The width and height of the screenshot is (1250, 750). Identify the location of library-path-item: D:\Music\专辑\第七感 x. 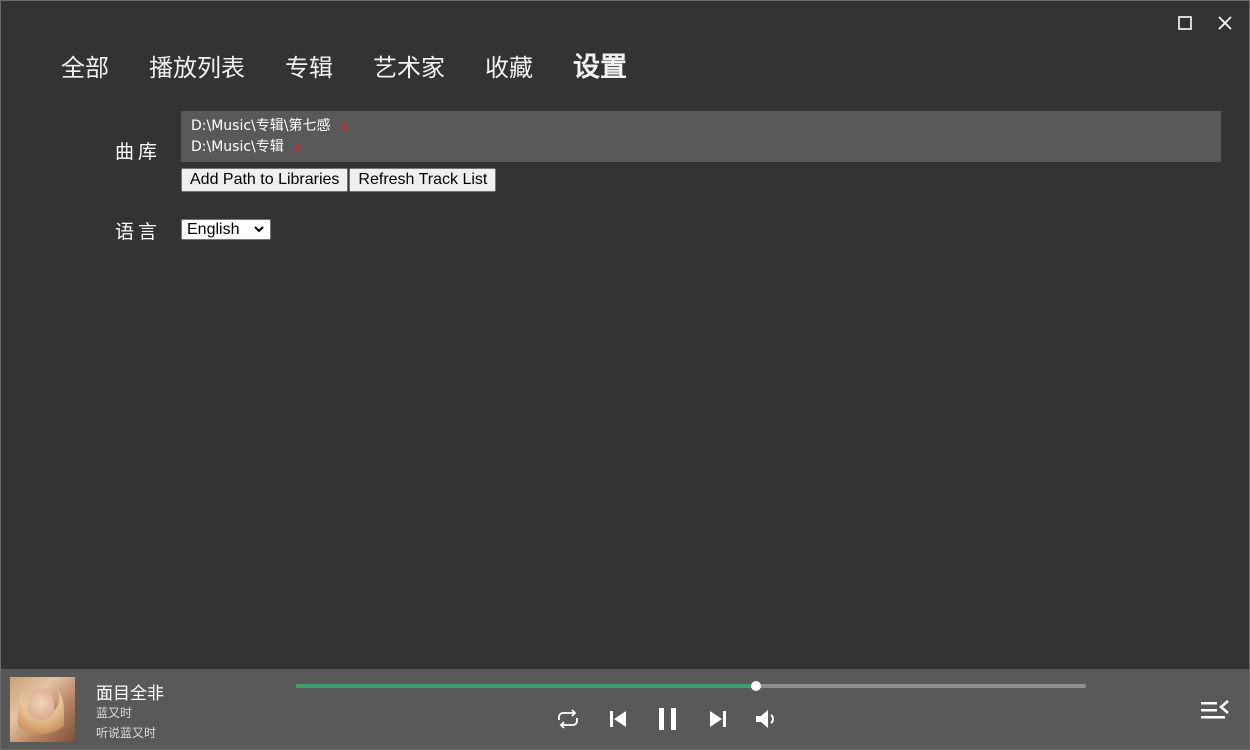
(701, 126).